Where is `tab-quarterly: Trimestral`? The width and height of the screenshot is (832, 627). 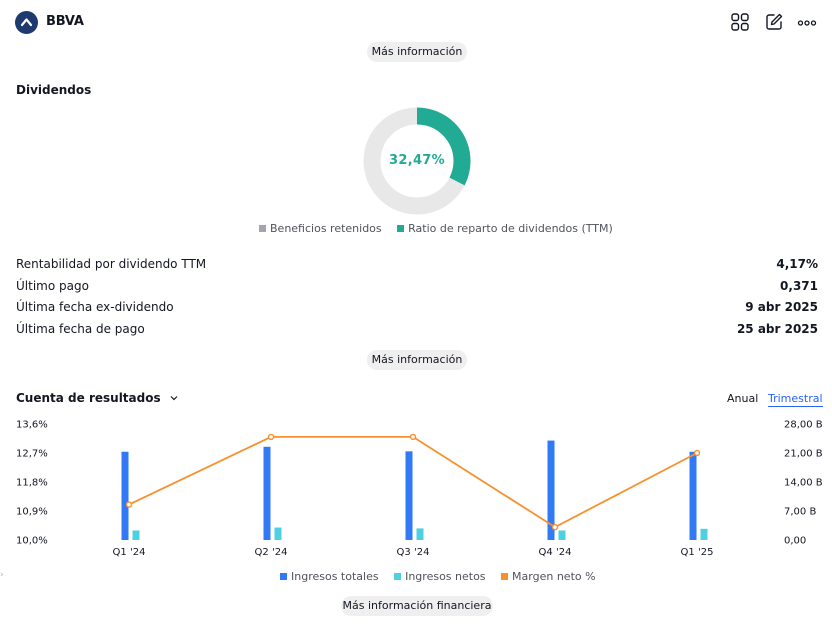
tab-quarterly: Trimestral is located at coordinates (795, 399).